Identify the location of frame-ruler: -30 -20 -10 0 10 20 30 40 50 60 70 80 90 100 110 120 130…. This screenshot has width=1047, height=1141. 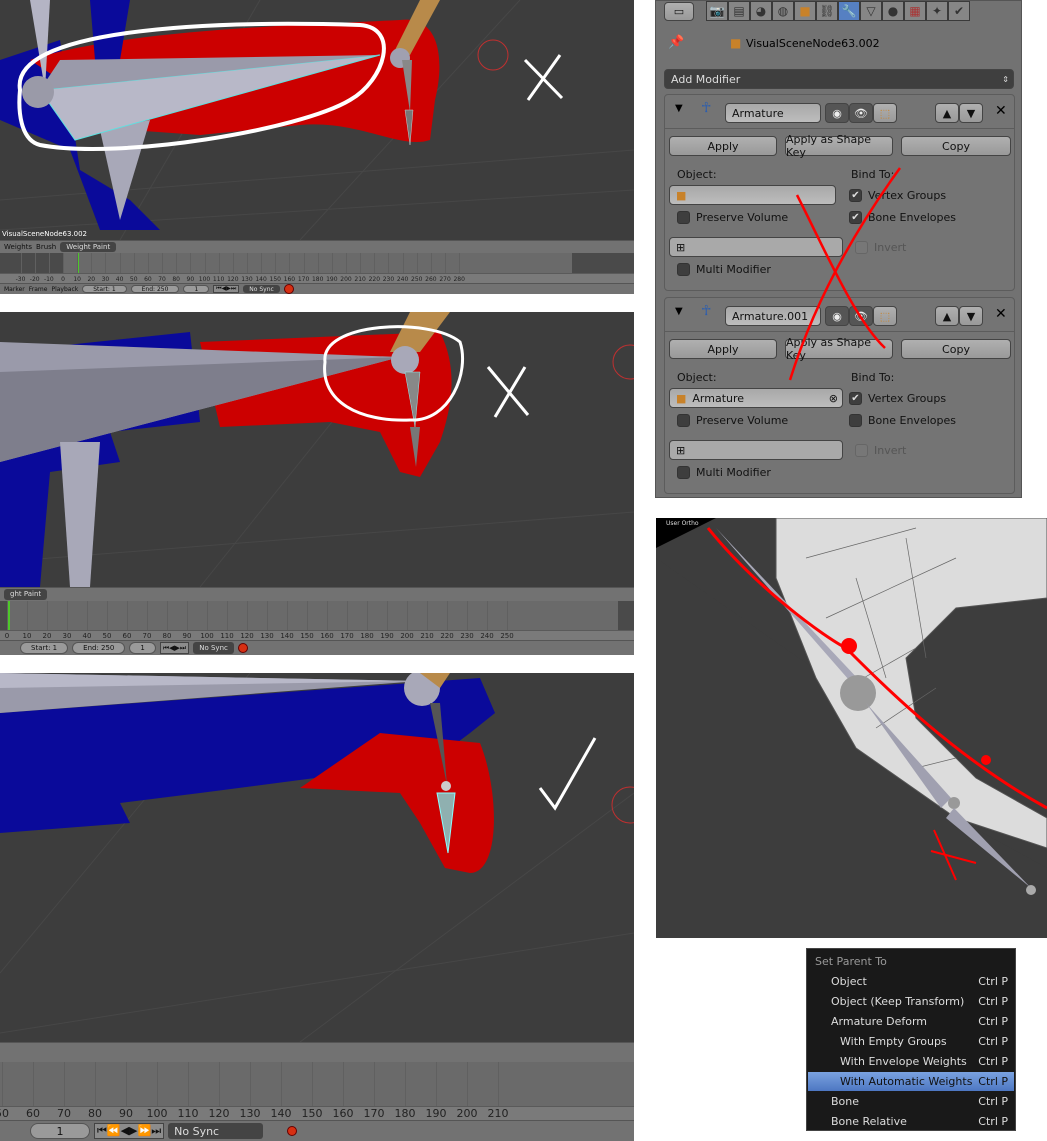
(317, 278).